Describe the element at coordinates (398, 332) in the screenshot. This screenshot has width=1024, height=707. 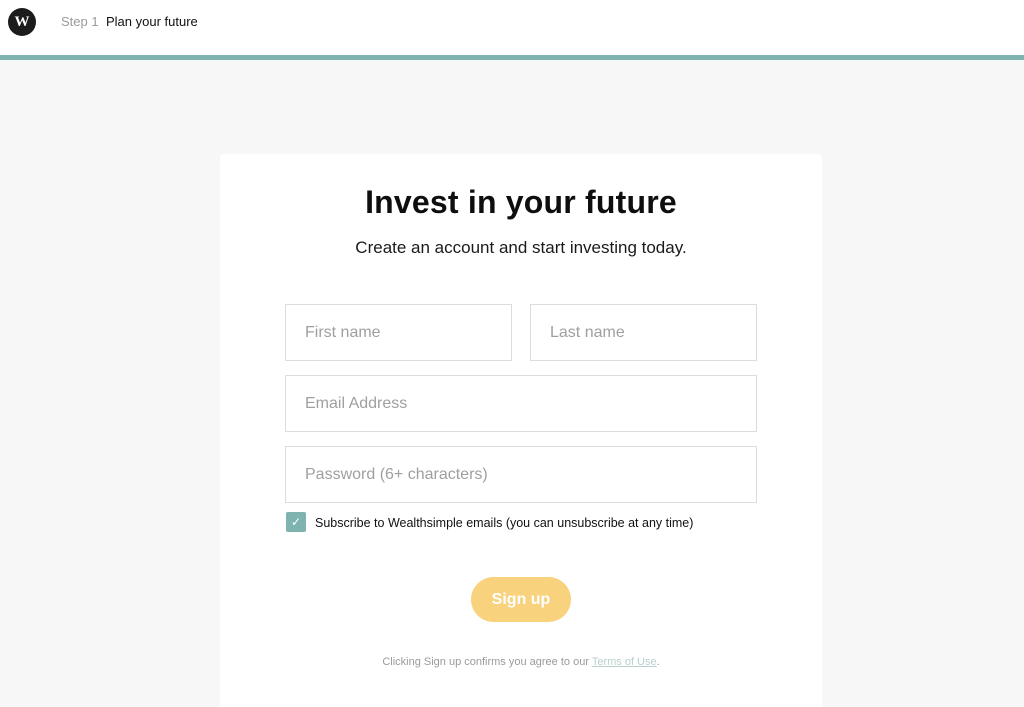
I see `first-name-input` at that location.